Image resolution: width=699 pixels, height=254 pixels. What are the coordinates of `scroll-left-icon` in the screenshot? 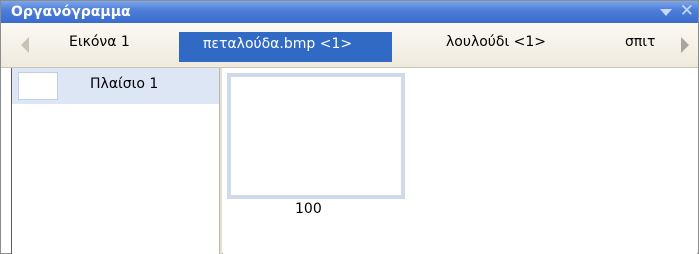 It's located at (25, 45).